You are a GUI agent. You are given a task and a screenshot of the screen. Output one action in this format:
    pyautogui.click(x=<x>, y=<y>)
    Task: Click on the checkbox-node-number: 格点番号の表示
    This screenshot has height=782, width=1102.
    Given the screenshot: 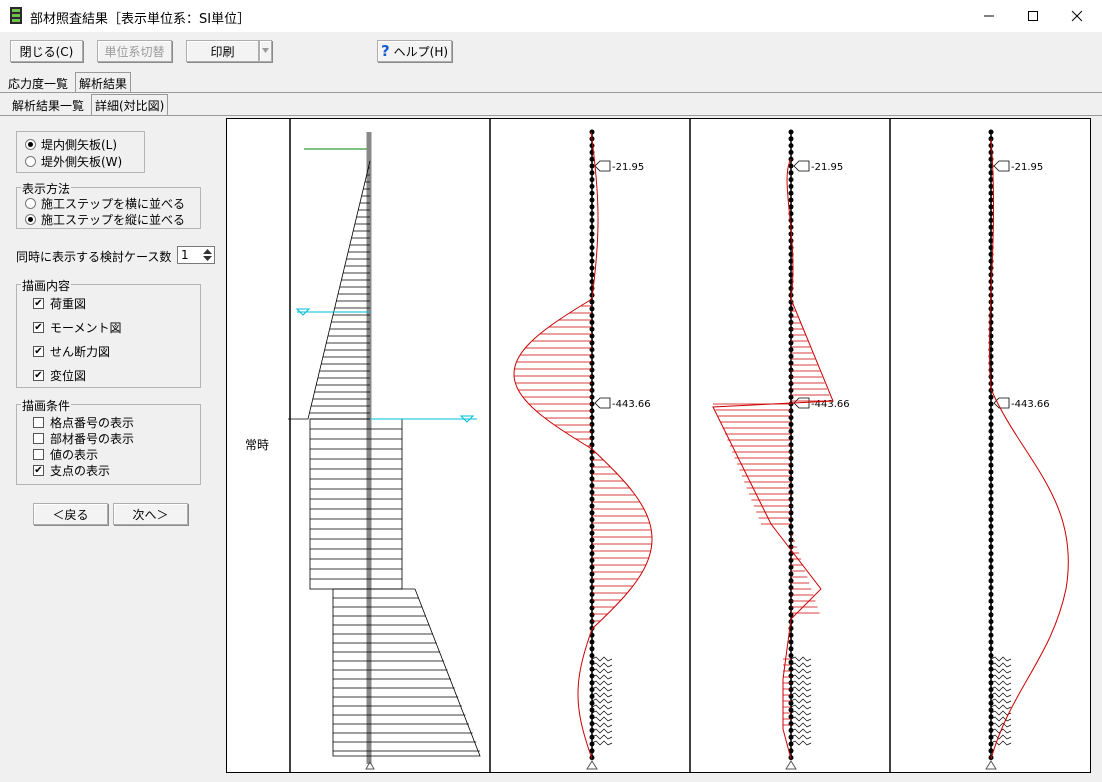 What is the action you would take?
    pyautogui.click(x=83, y=422)
    